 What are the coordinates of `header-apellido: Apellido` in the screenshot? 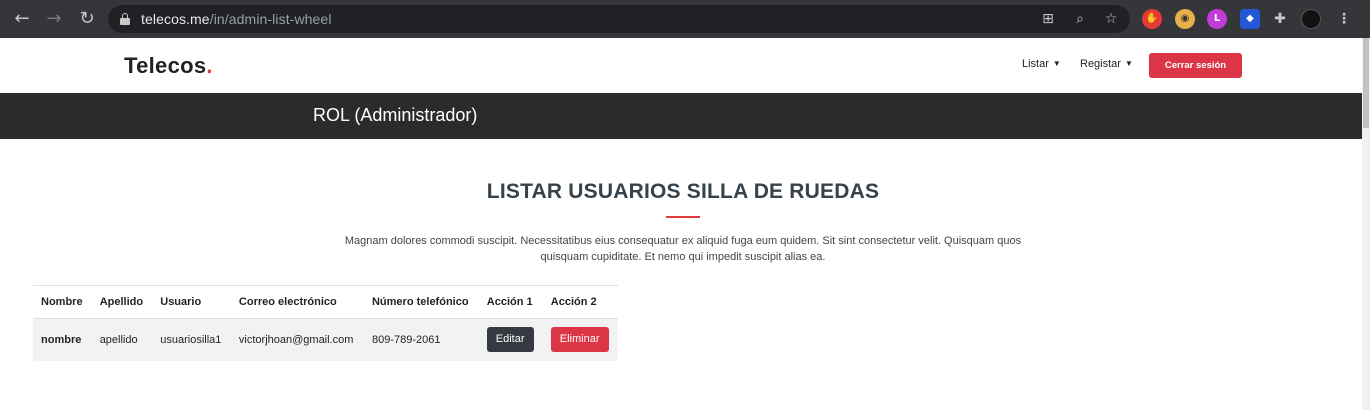 It's located at (122, 302).